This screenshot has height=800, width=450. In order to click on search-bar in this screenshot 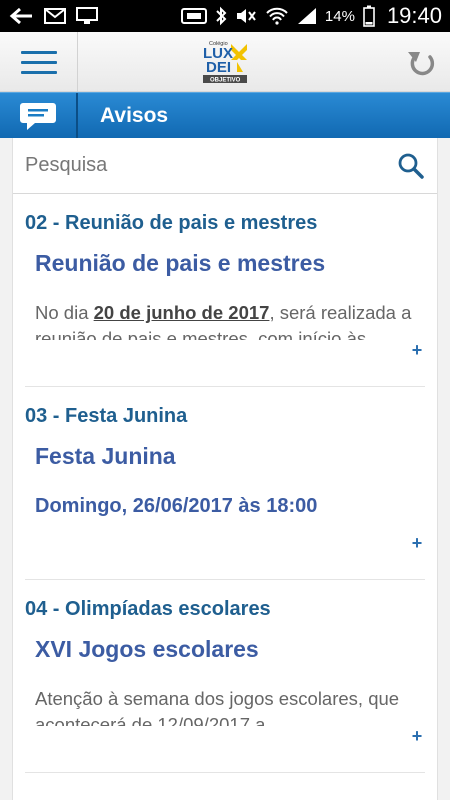, I will do `click(225, 166)`.